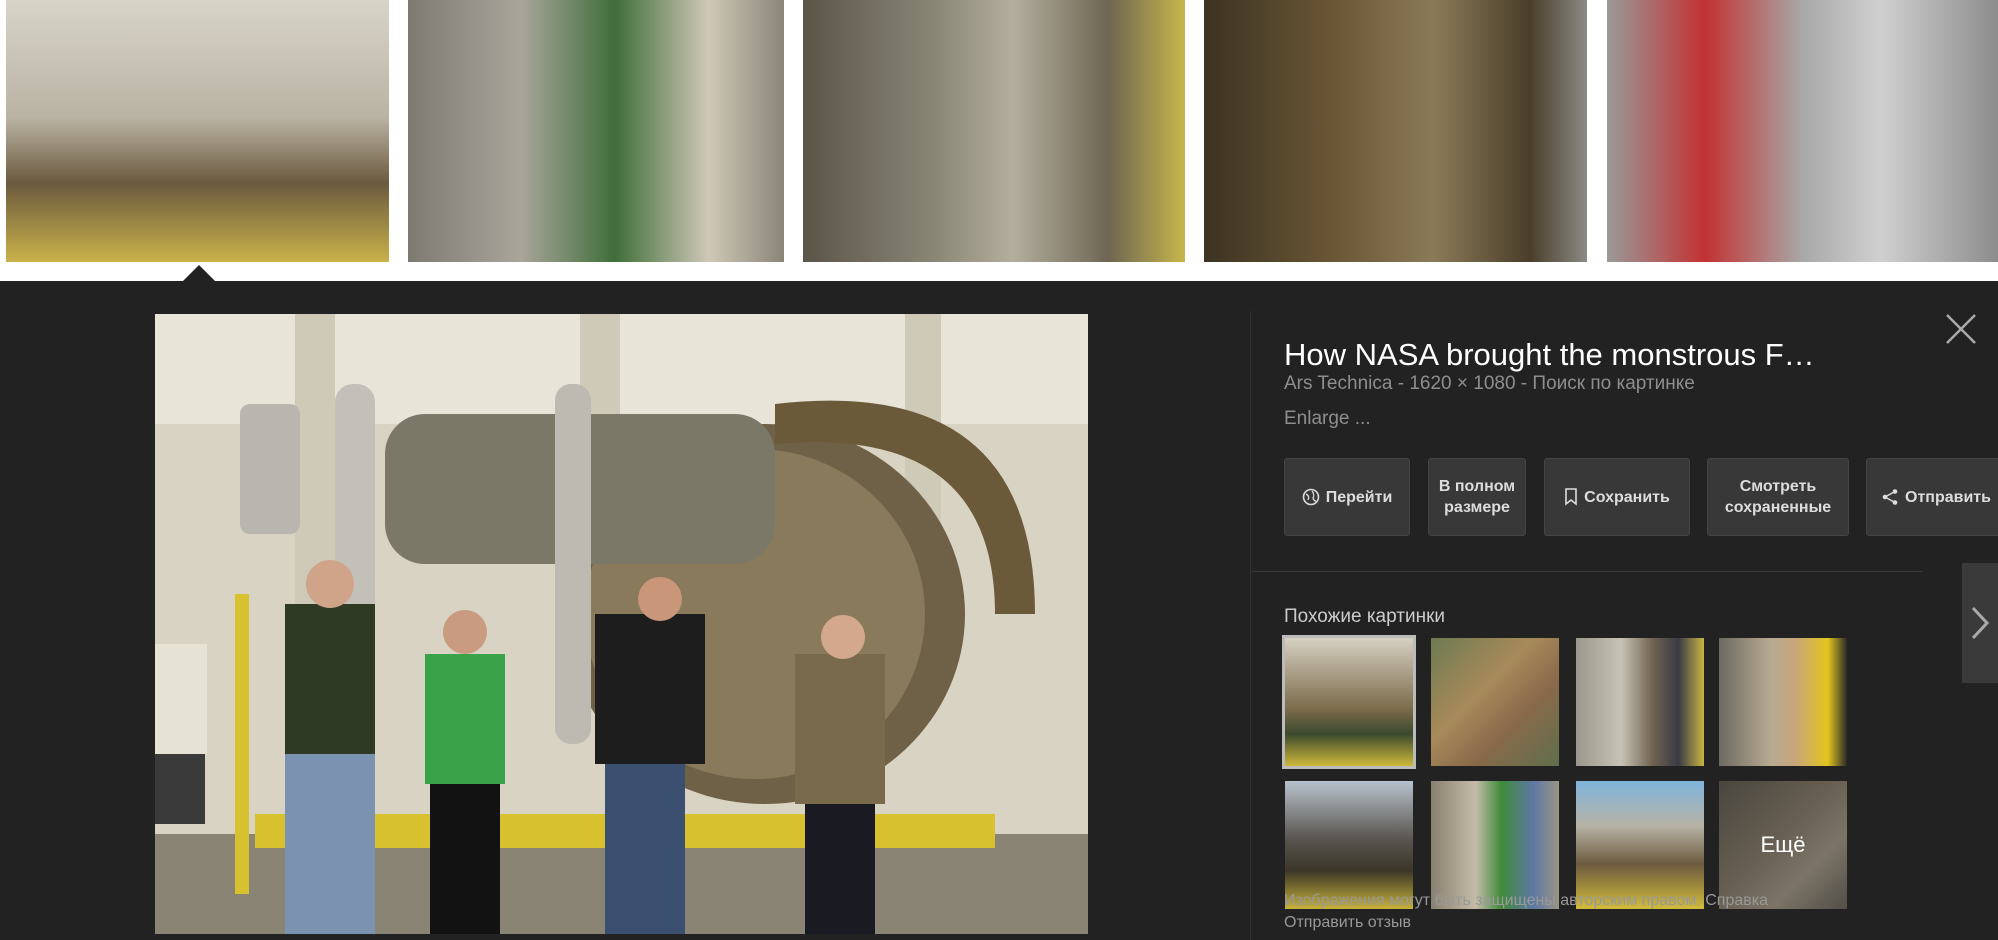  I want to click on globe-icon, so click(1311, 497).